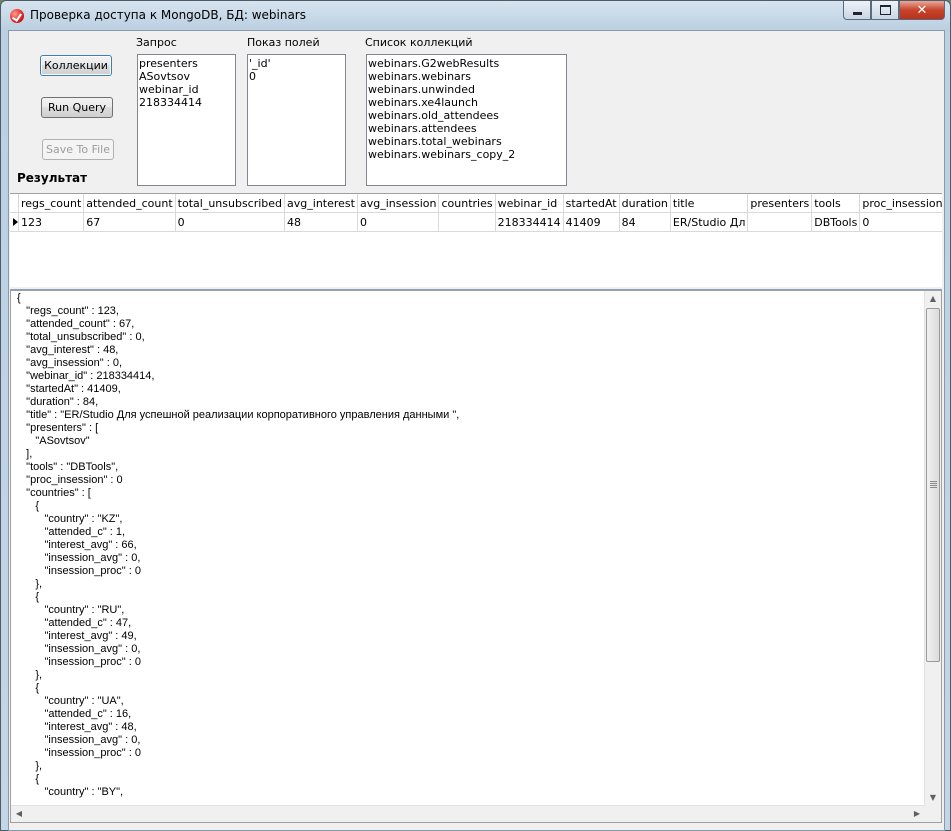  Describe the element at coordinates (83, 519) in the screenshot. I see `json-line: "country" : "KZ",` at that location.